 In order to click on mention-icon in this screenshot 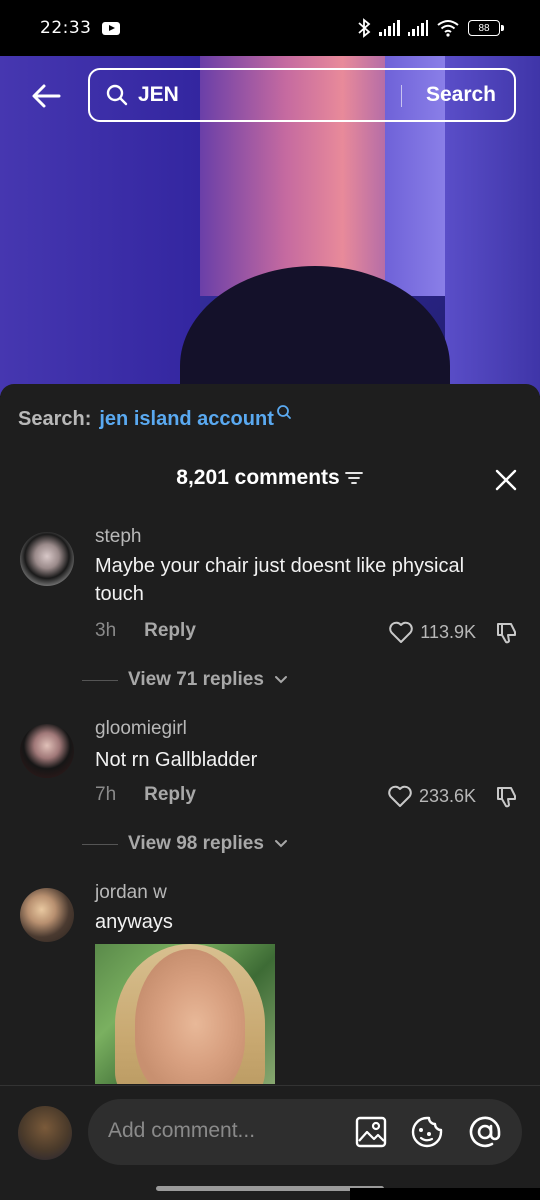, I will do `click(485, 1132)`.